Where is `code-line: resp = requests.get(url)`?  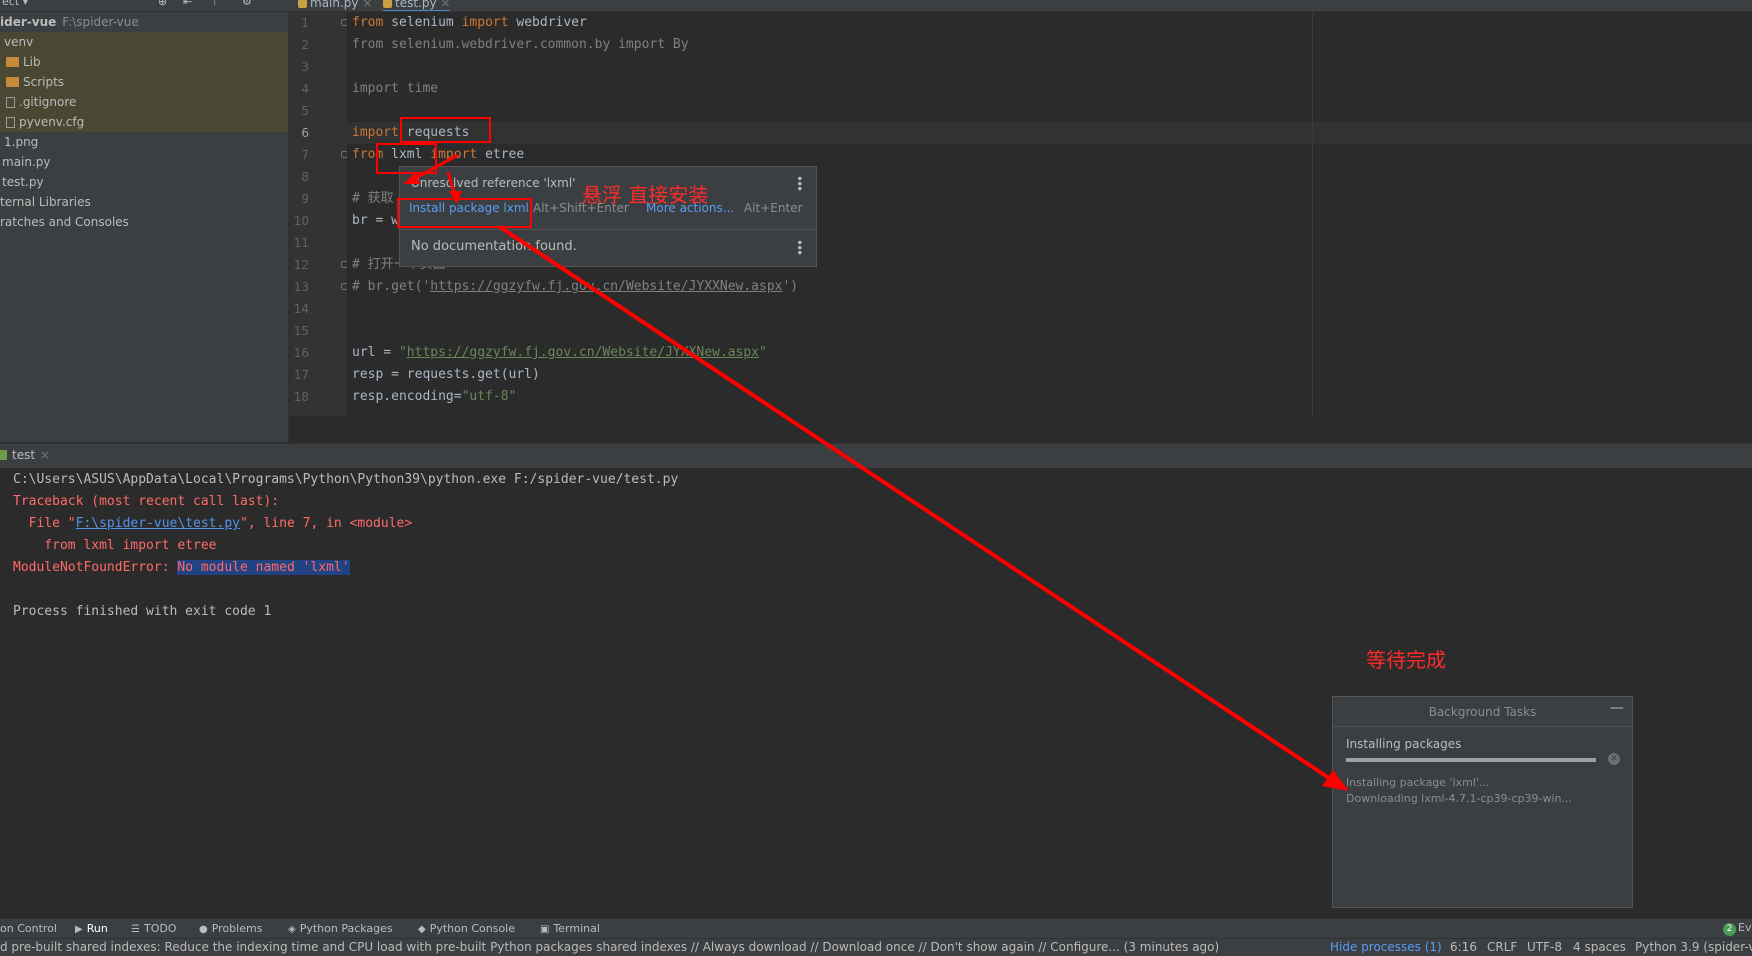
code-line: resp = requests.get(url) is located at coordinates (446, 375).